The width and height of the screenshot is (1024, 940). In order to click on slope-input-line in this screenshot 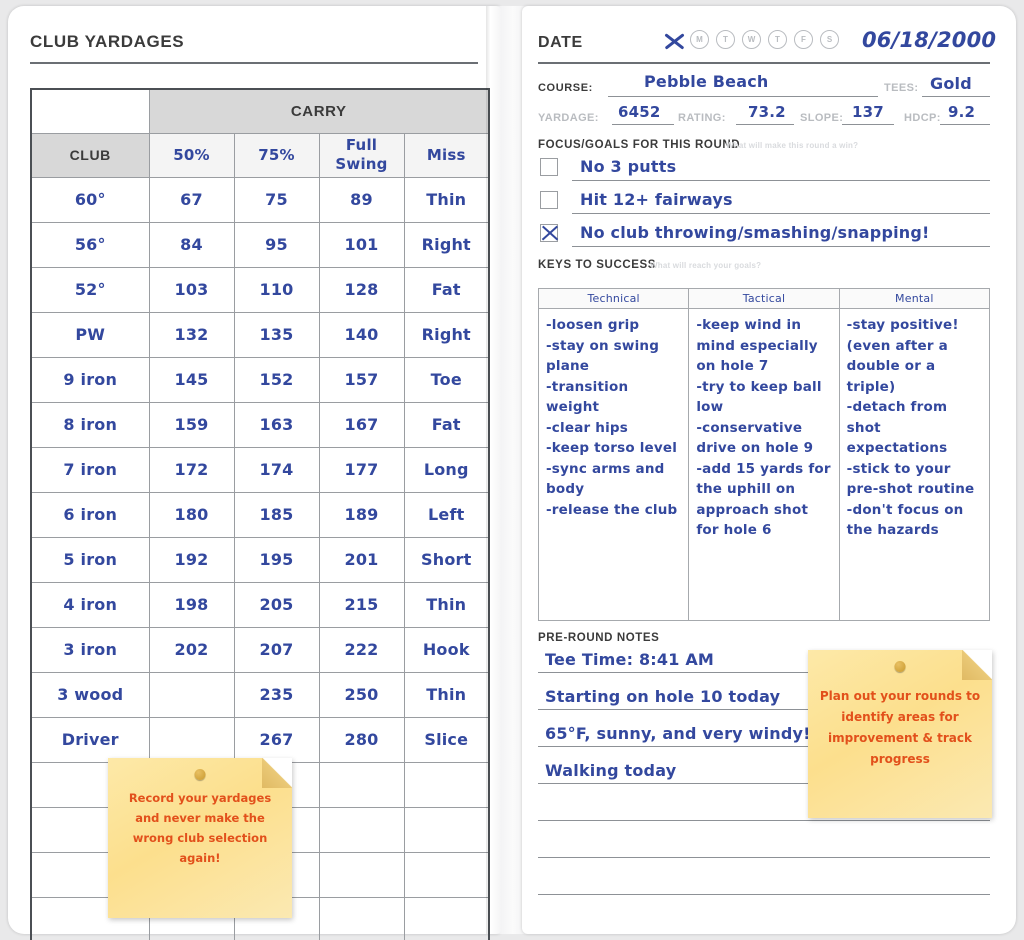, I will do `click(868, 124)`.